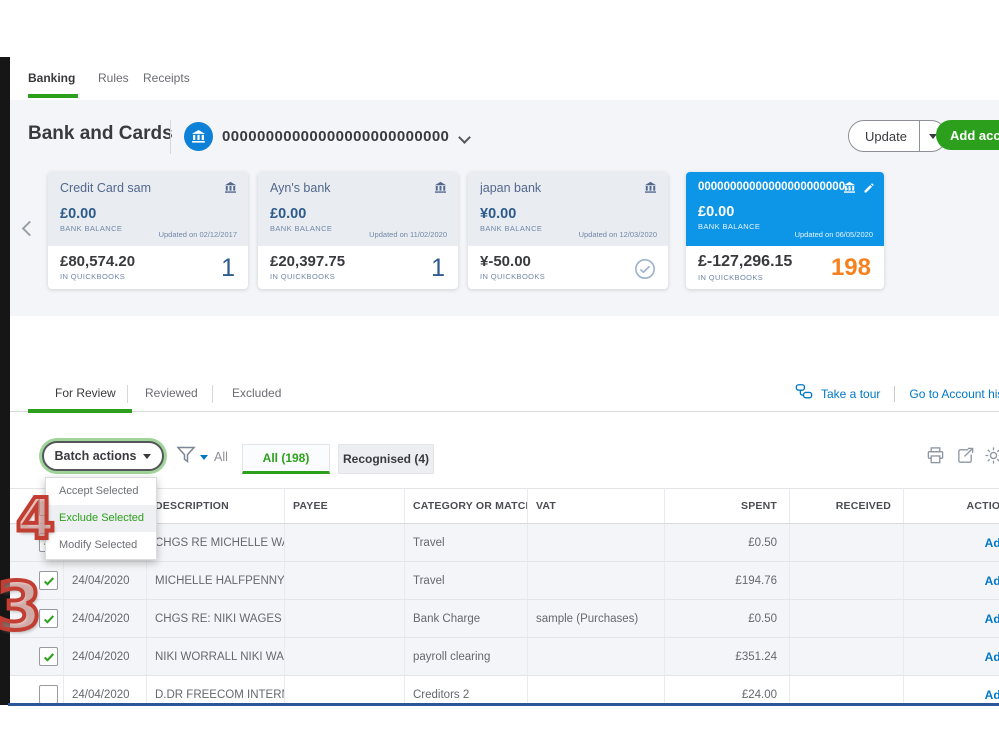  I want to click on card-name: Credit Card sam, so click(105, 188).